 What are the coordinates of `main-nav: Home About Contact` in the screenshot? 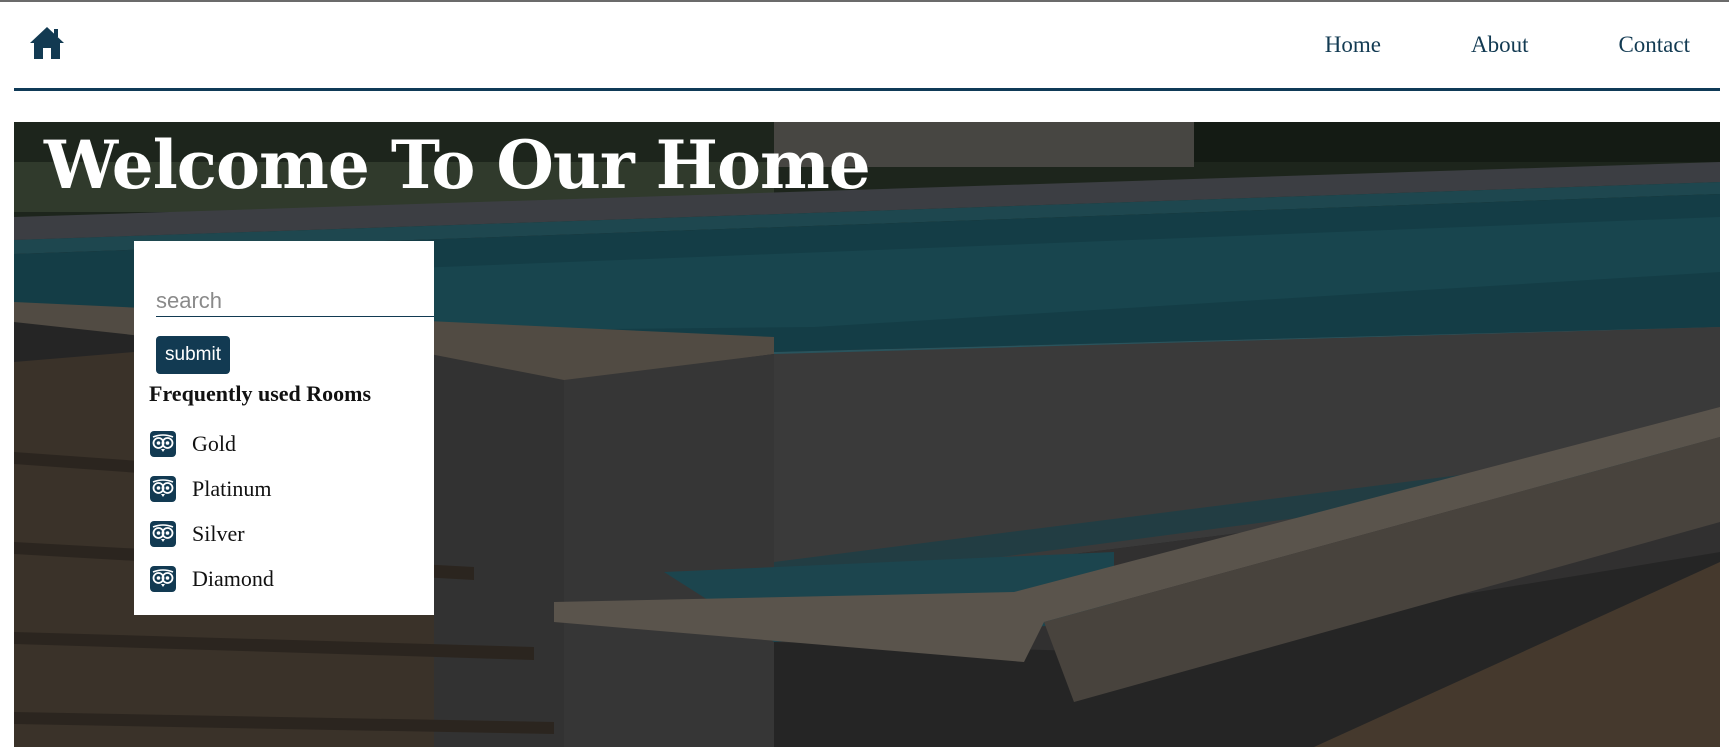 It's located at (1462, 45).